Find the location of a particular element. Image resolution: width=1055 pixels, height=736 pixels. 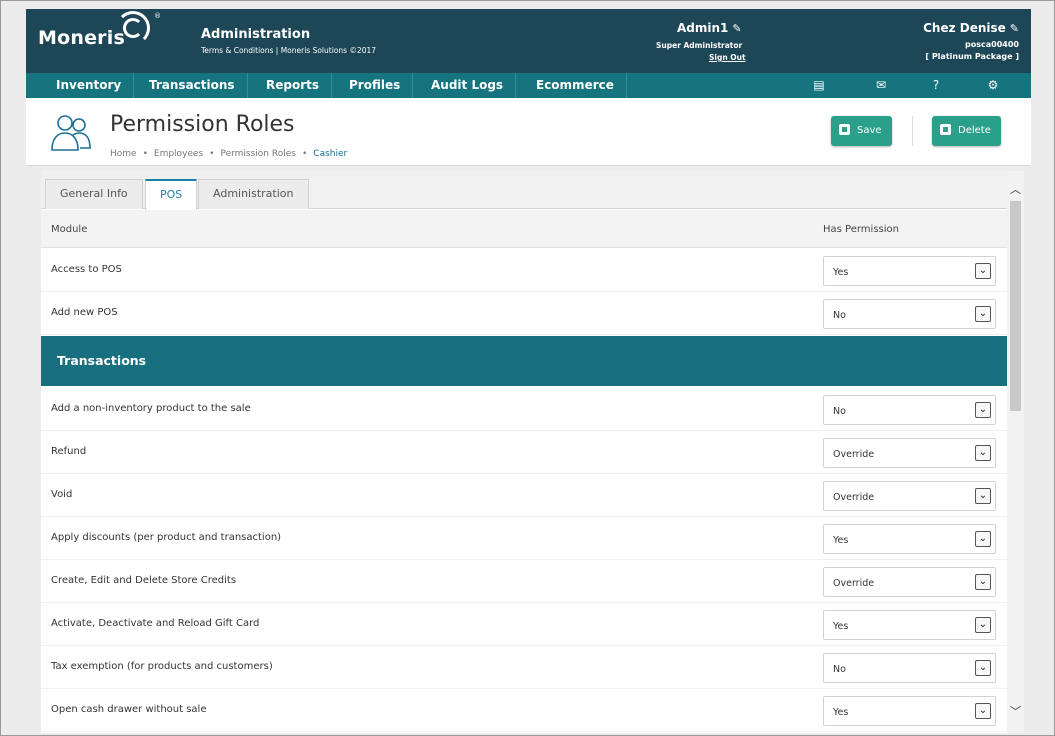

user-name: Admin1 ✎ is located at coordinates (709, 28).